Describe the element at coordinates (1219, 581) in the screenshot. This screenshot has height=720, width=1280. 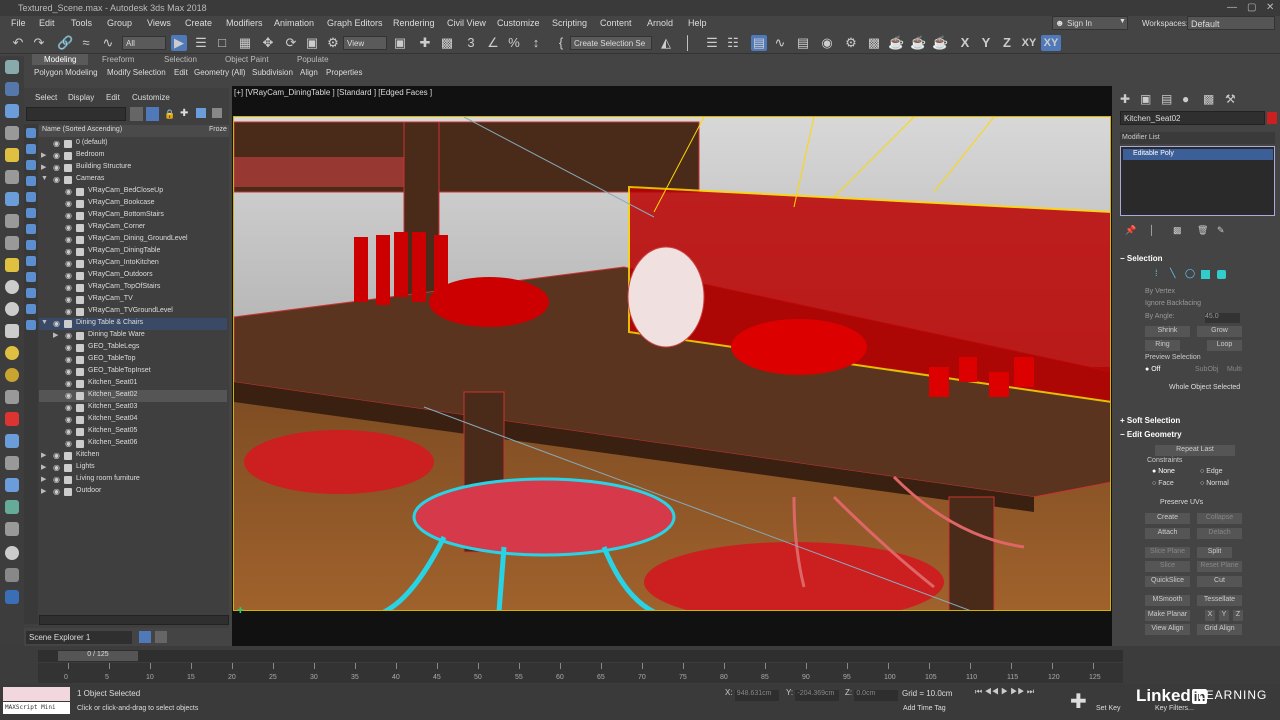
I see `cut-button: Cut` at that location.